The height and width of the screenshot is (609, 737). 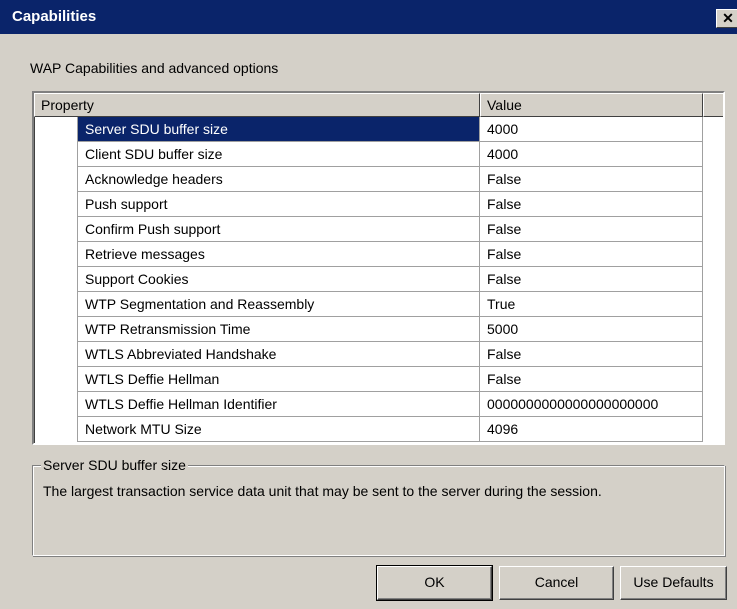 What do you see at coordinates (591, 404) in the screenshot?
I see `value-cell: 0000000000000000000000` at bounding box center [591, 404].